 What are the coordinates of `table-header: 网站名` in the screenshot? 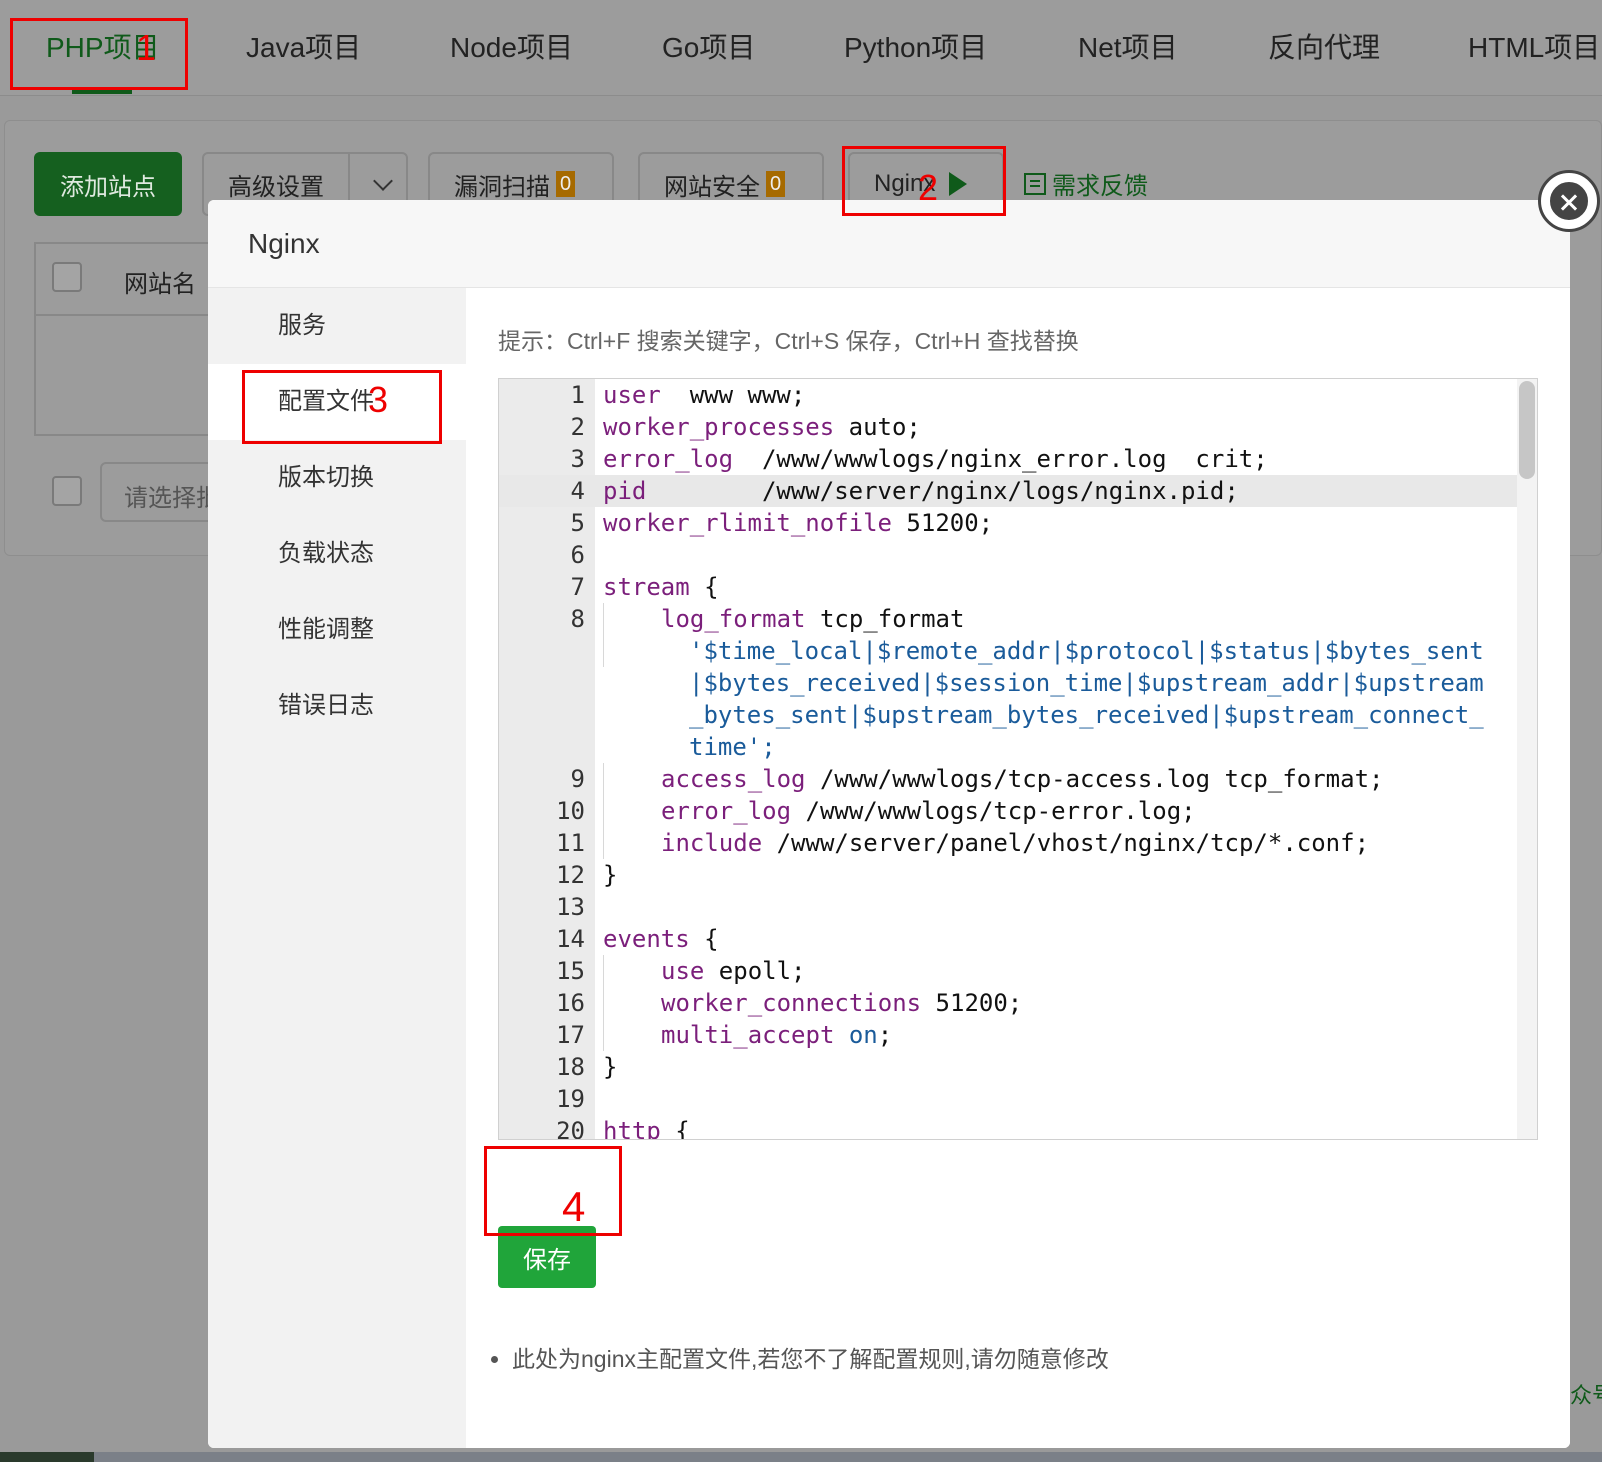 It's located at (134, 280).